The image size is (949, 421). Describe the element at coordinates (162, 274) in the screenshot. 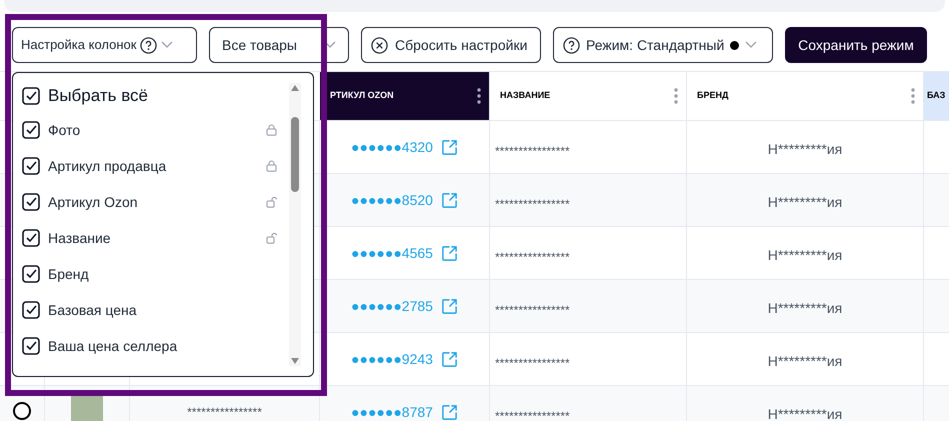

I see `column-option: Бренд` at that location.